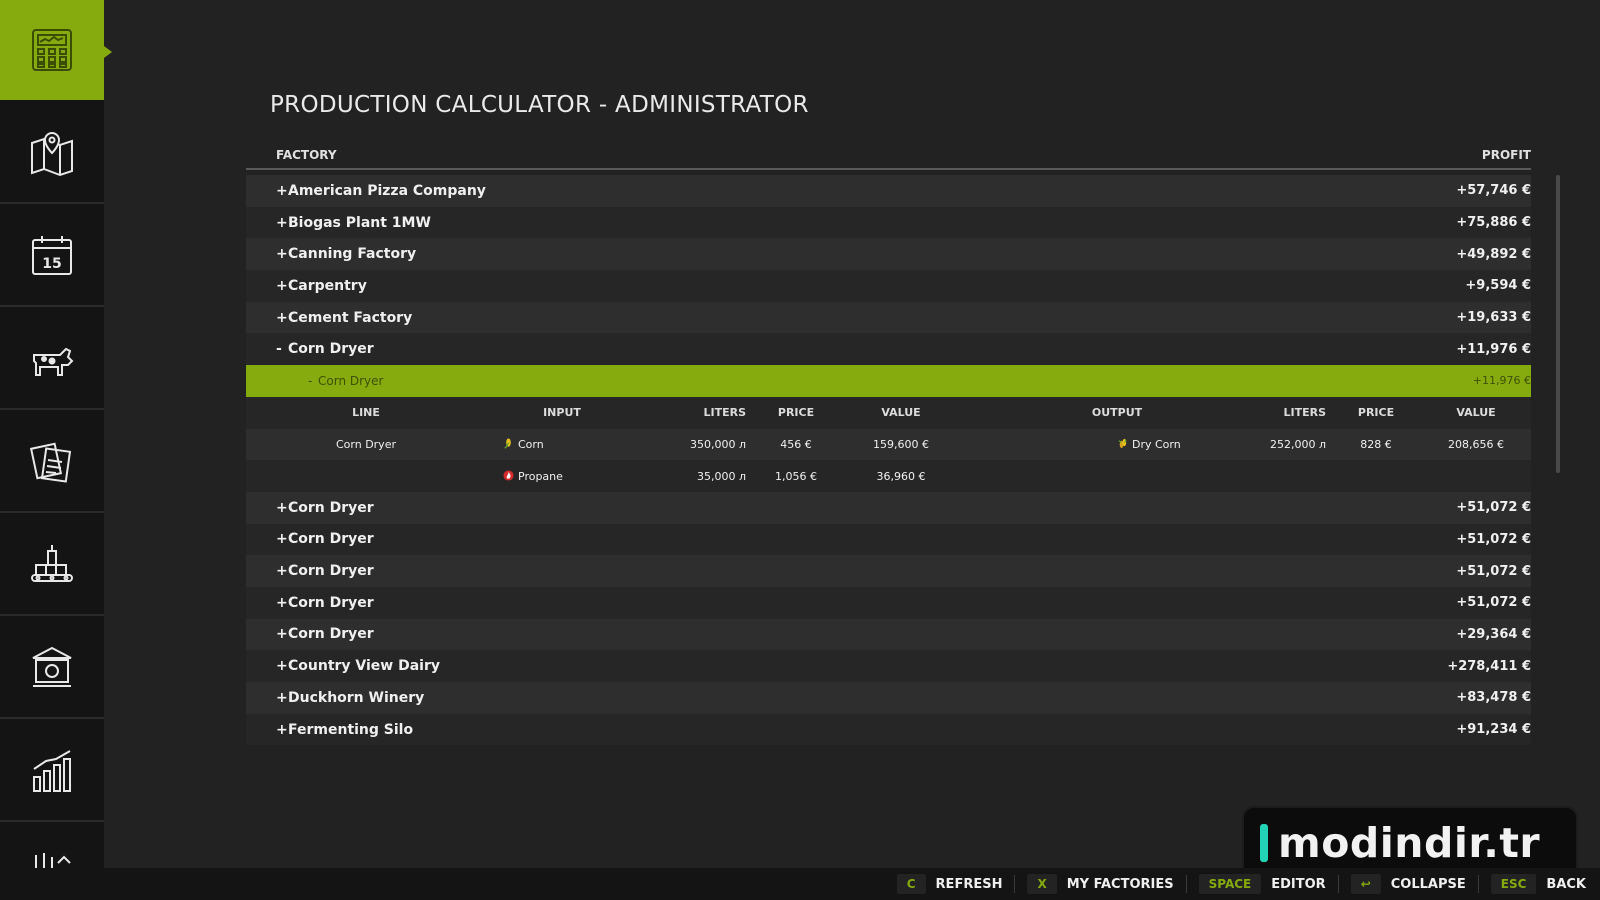 Image resolution: width=1600 pixels, height=900 pixels. I want to click on svg-text: 15, so click(51, 264).